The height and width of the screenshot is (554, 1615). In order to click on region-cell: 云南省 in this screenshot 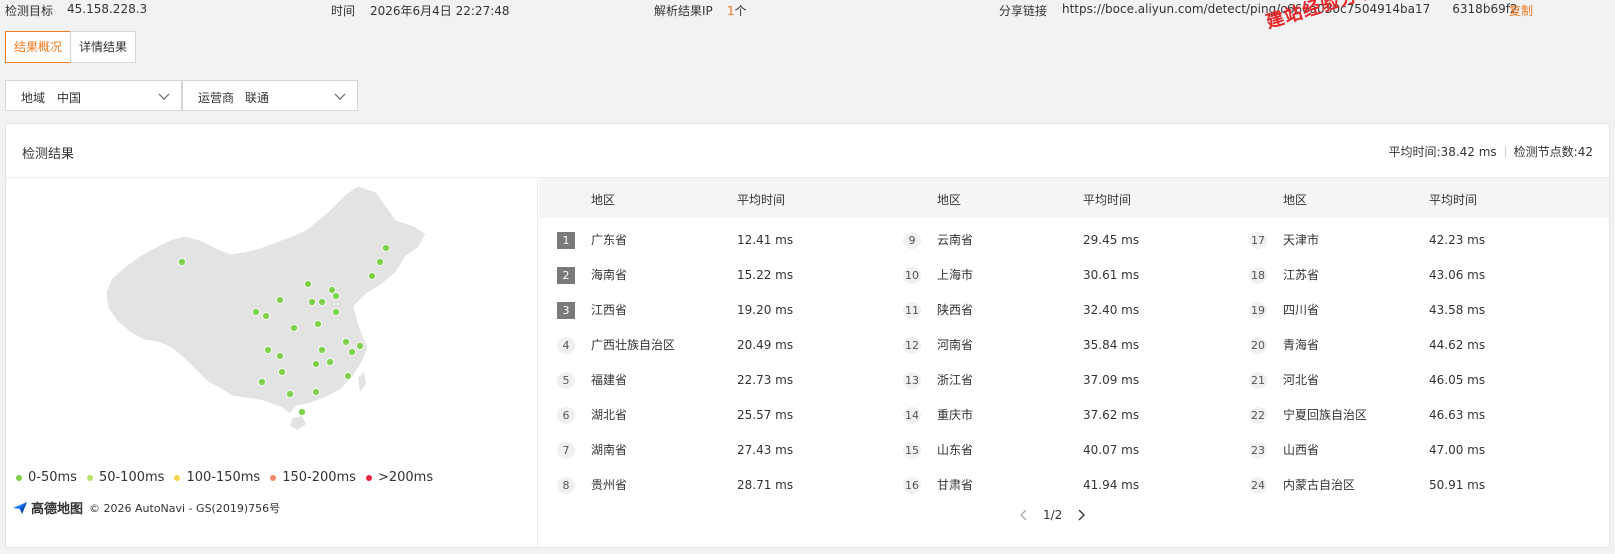, I will do `click(955, 240)`.